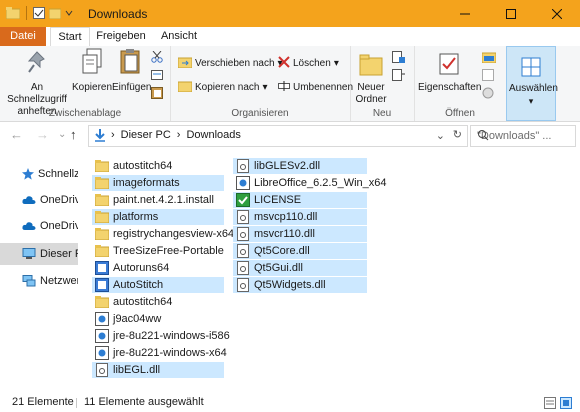 This screenshot has width=580, height=412. Describe the element at coordinates (158, 370) in the screenshot. I see `file-item: libEGL.dll` at that location.